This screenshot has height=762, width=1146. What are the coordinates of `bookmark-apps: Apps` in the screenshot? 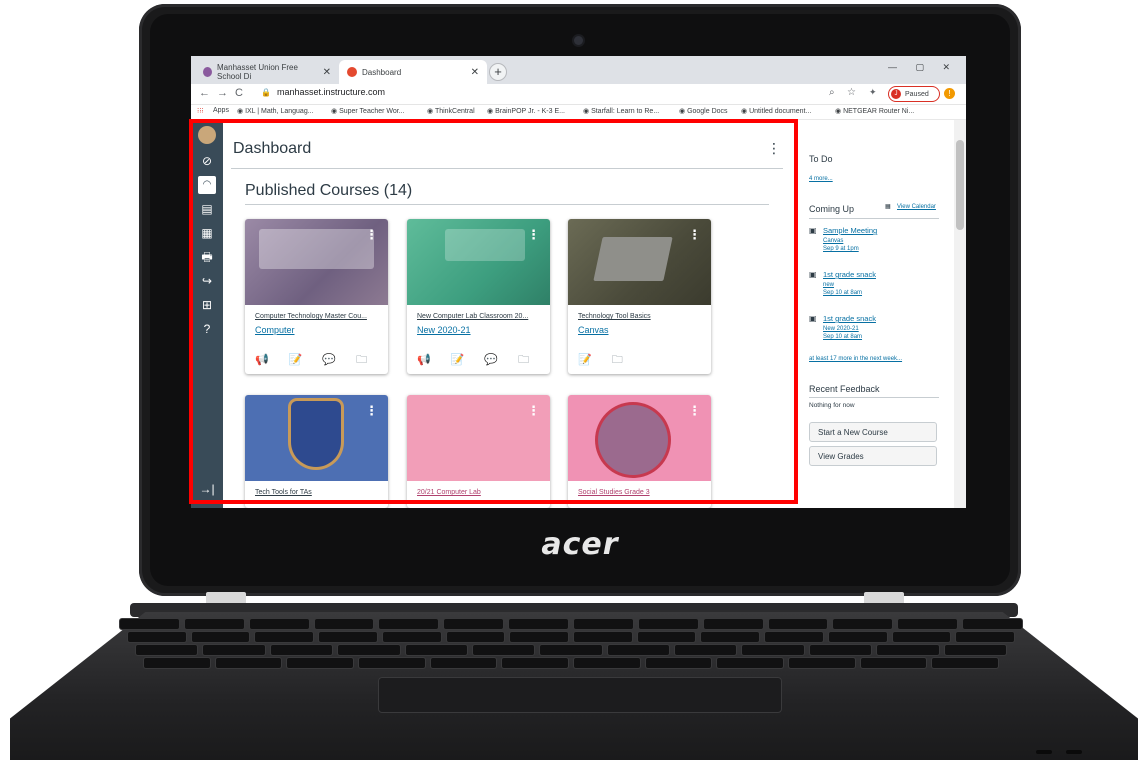 It's located at (221, 110).